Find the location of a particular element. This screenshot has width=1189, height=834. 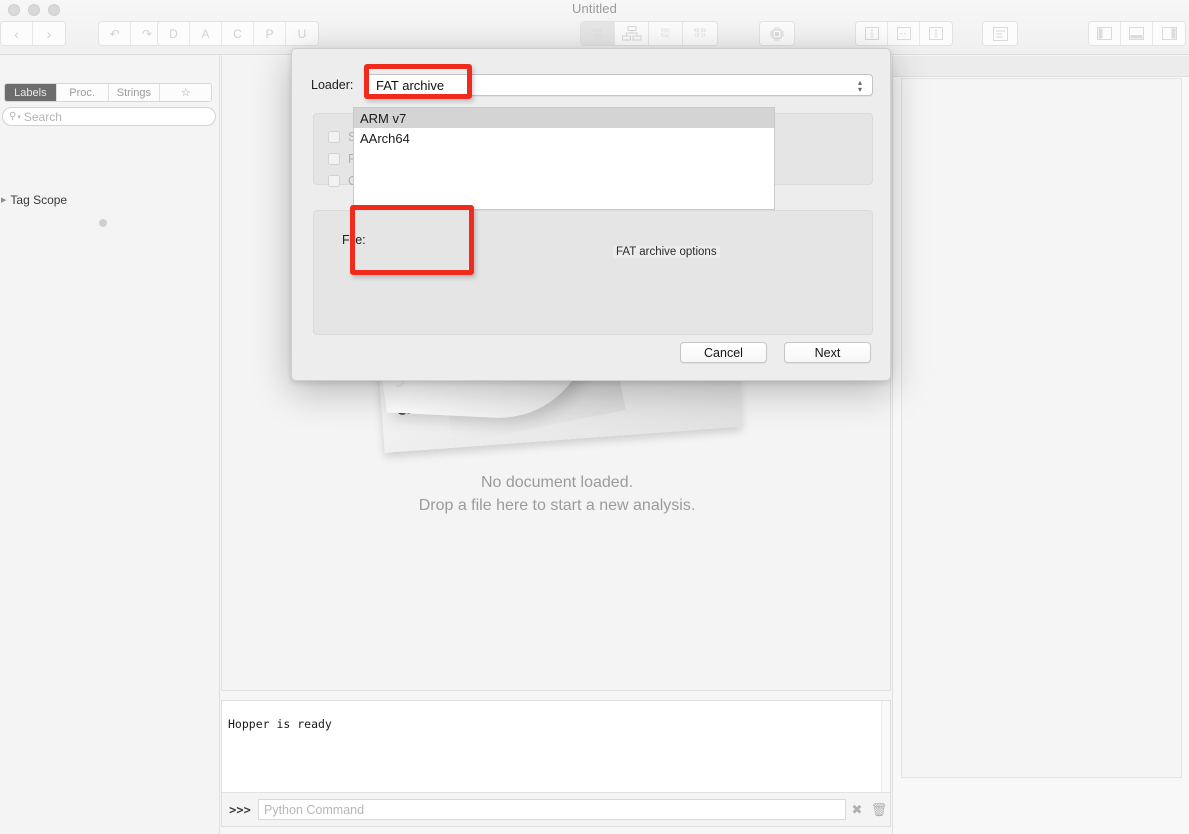

trash-icon: 🗑 is located at coordinates (879, 810).